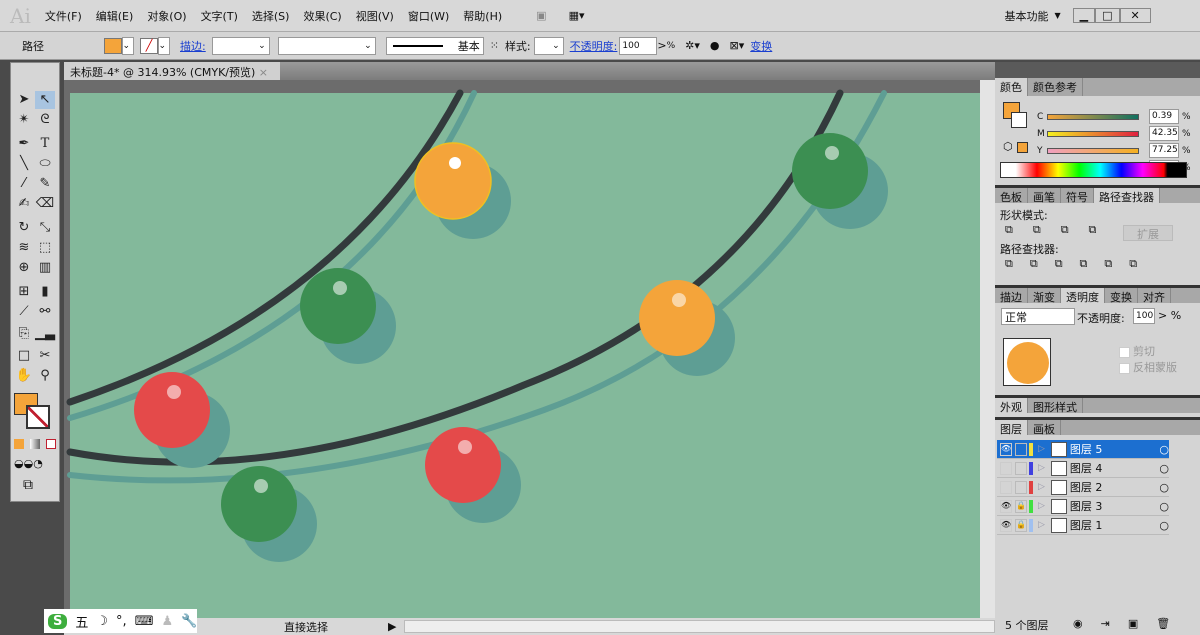  What do you see at coordinates (434, 45) in the screenshot?
I see `brush-dropdown: 基本` at bounding box center [434, 45].